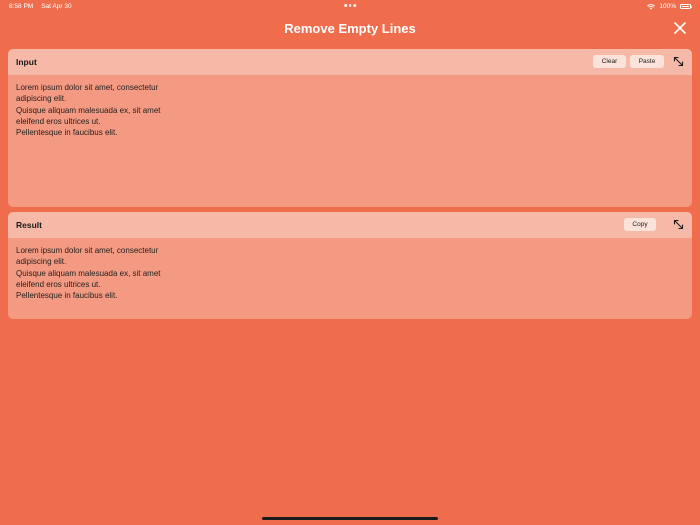 The width and height of the screenshot is (700, 525). What do you see at coordinates (609, 61) in the screenshot?
I see `clear-button: Clear` at bounding box center [609, 61].